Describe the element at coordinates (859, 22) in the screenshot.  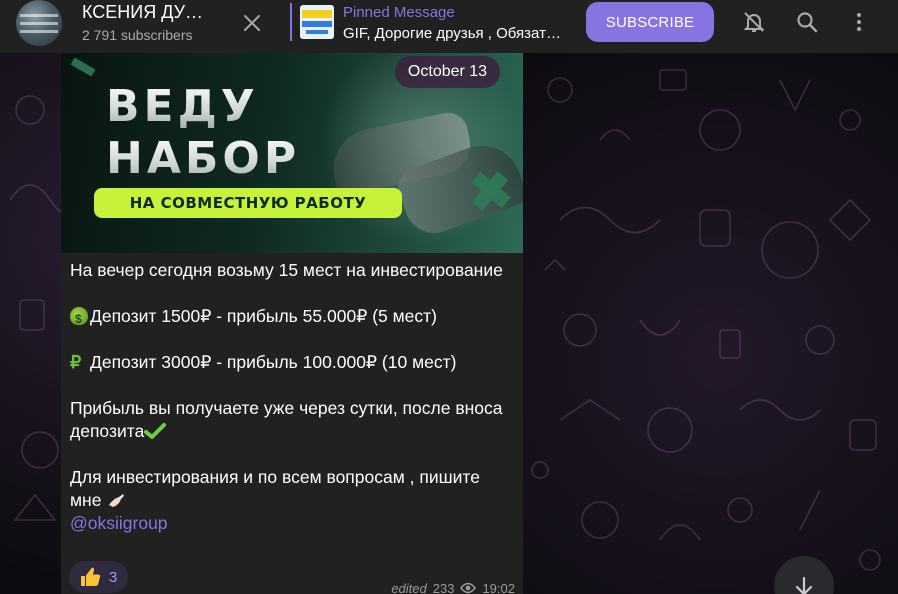
I see `more-vertical-icon` at that location.